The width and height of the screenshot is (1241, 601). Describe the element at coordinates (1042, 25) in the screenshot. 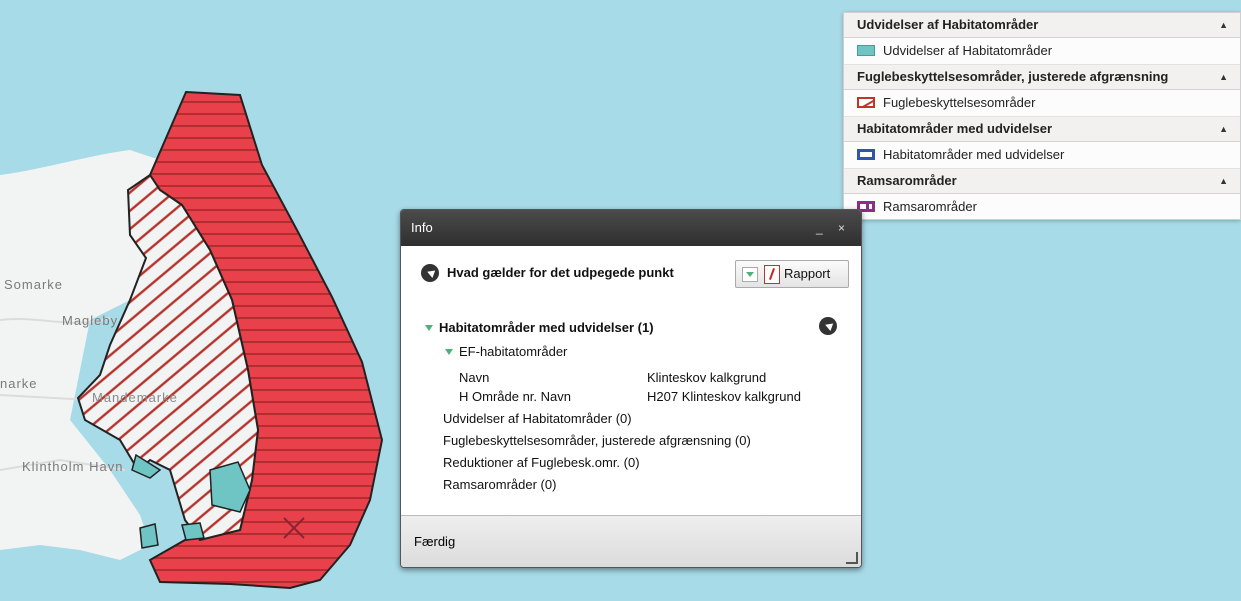

I see `legend-section-header: Udvidelser af Habitatområder ▲` at that location.